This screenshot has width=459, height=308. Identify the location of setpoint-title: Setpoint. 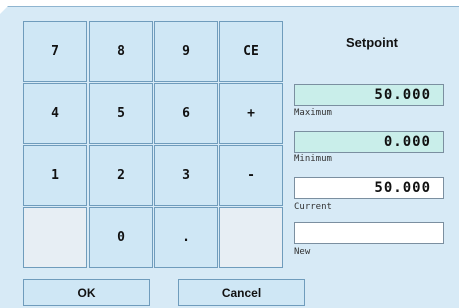
(372, 42).